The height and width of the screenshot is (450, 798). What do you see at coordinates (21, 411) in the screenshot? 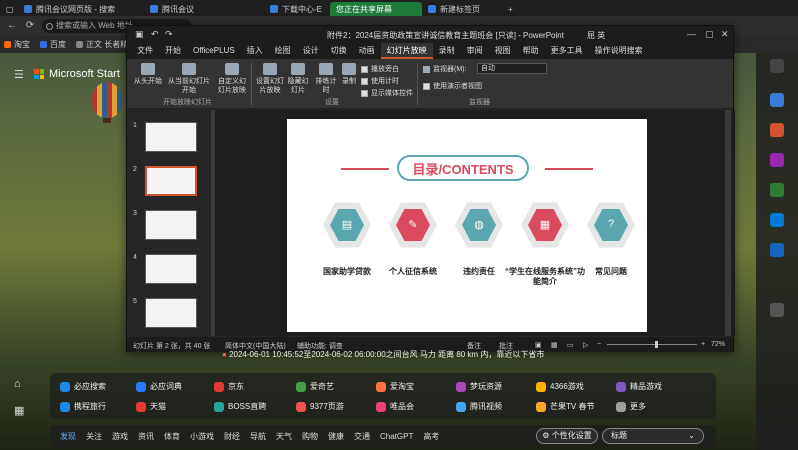
I see `apps-icon: ▦` at bounding box center [21, 411].